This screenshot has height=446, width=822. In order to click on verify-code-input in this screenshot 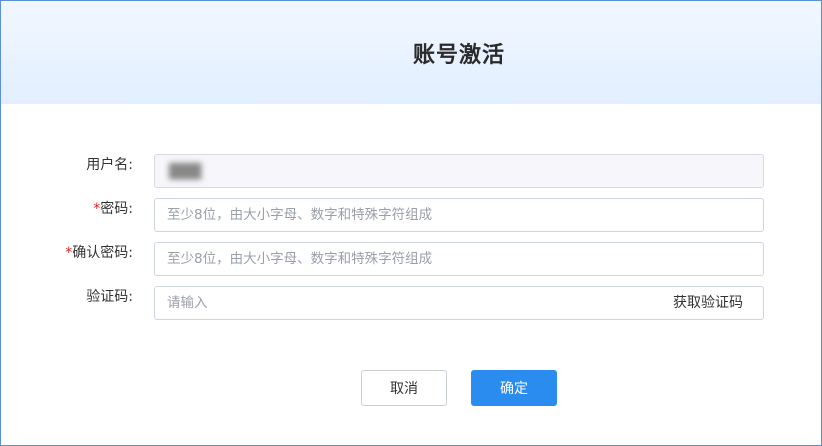, I will do `click(395, 303)`.